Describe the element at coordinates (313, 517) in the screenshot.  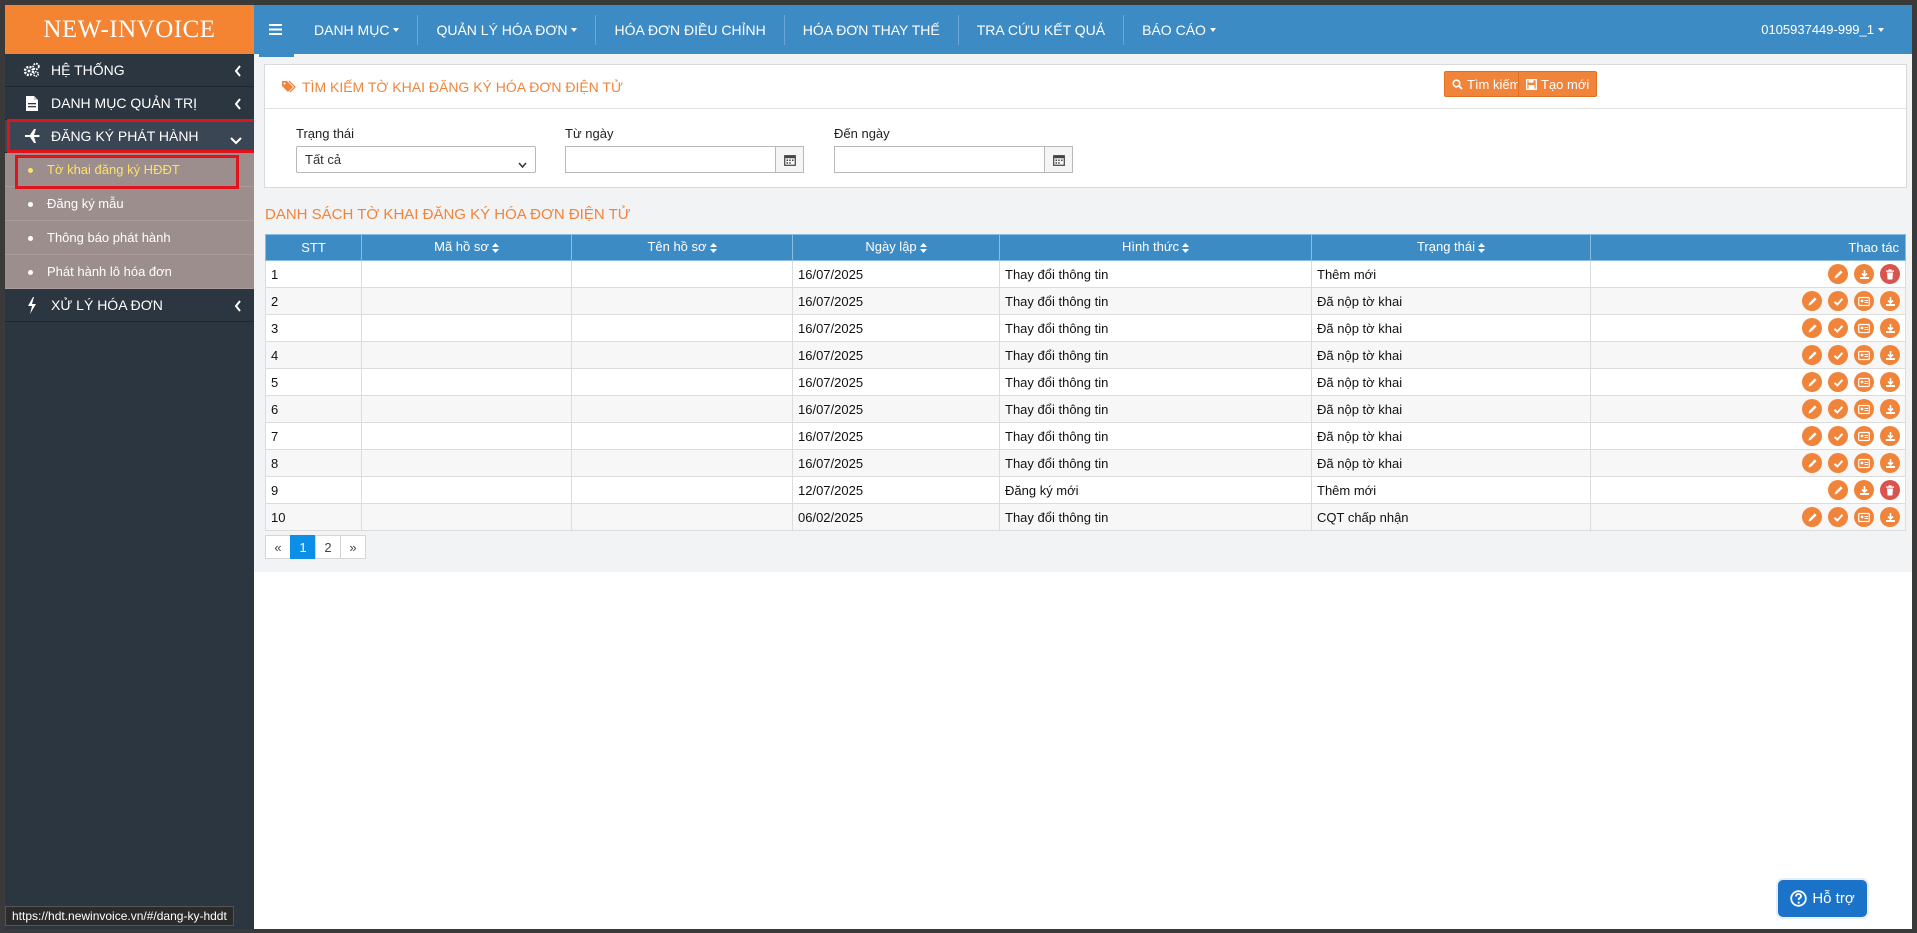
I see `cell-stt: 10` at that location.